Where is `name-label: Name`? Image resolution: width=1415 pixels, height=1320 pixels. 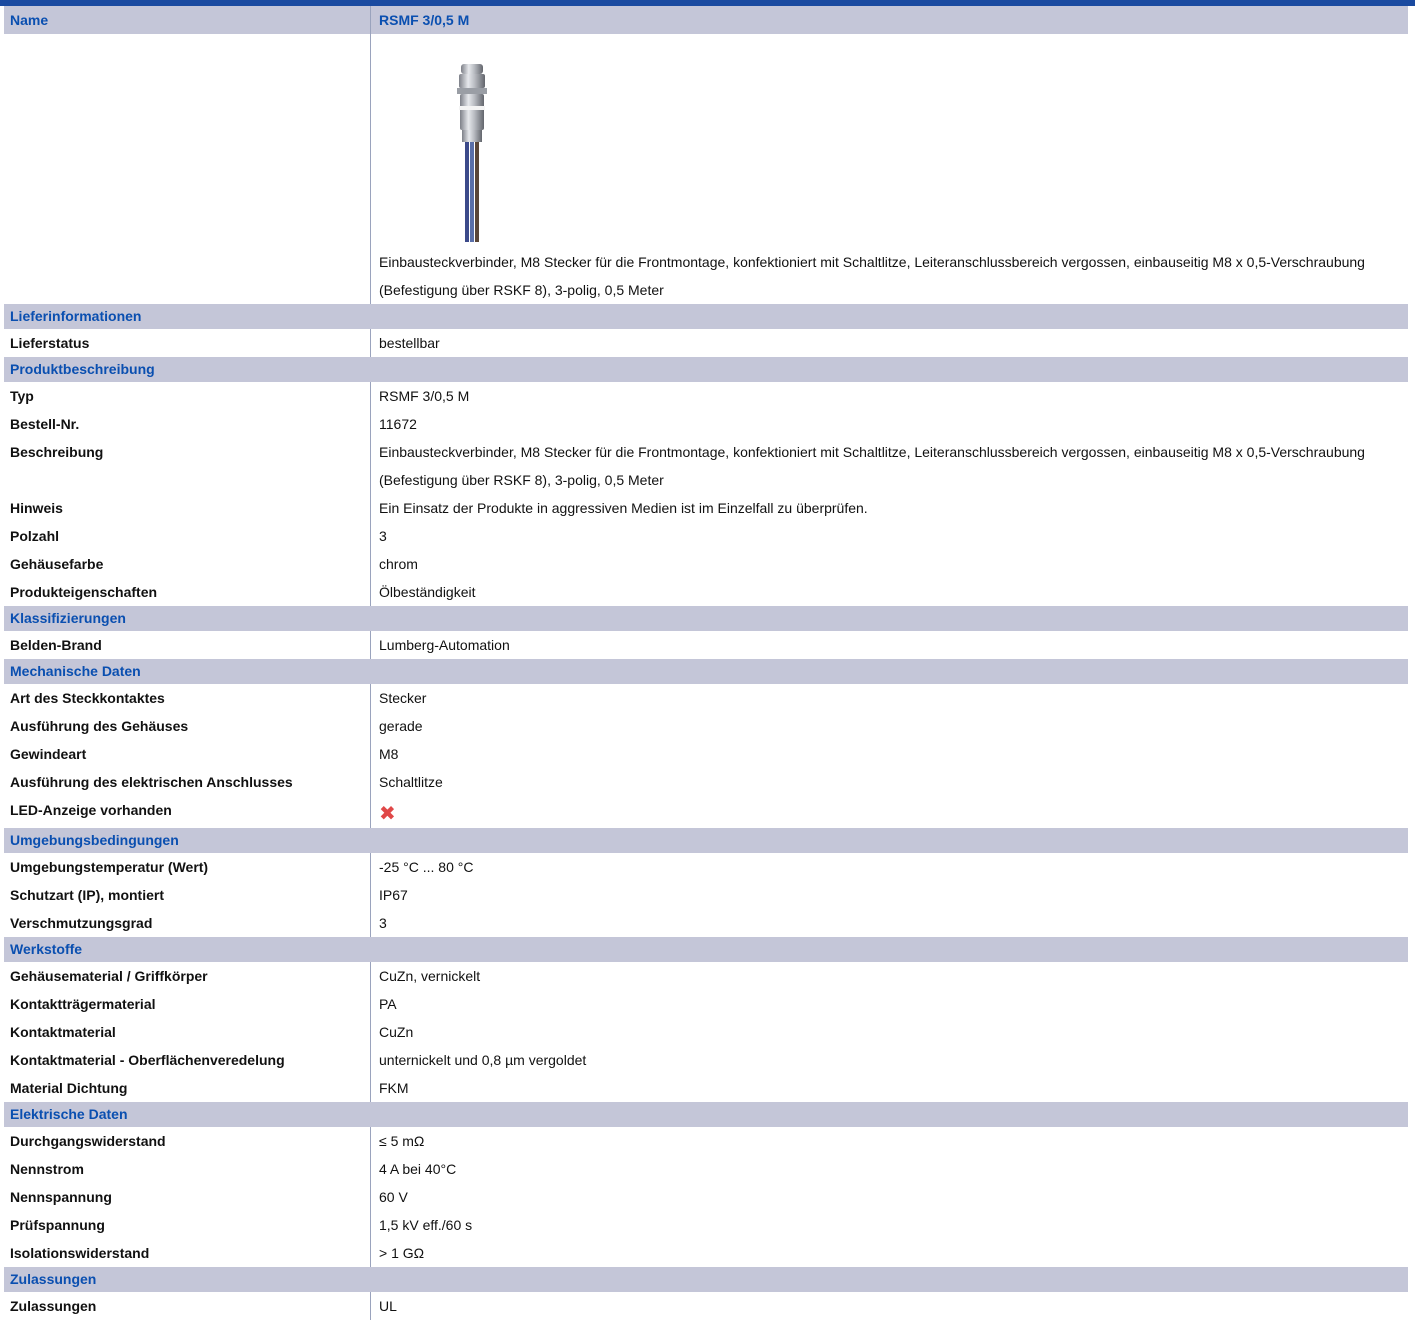
name-label: Name is located at coordinates (29, 20).